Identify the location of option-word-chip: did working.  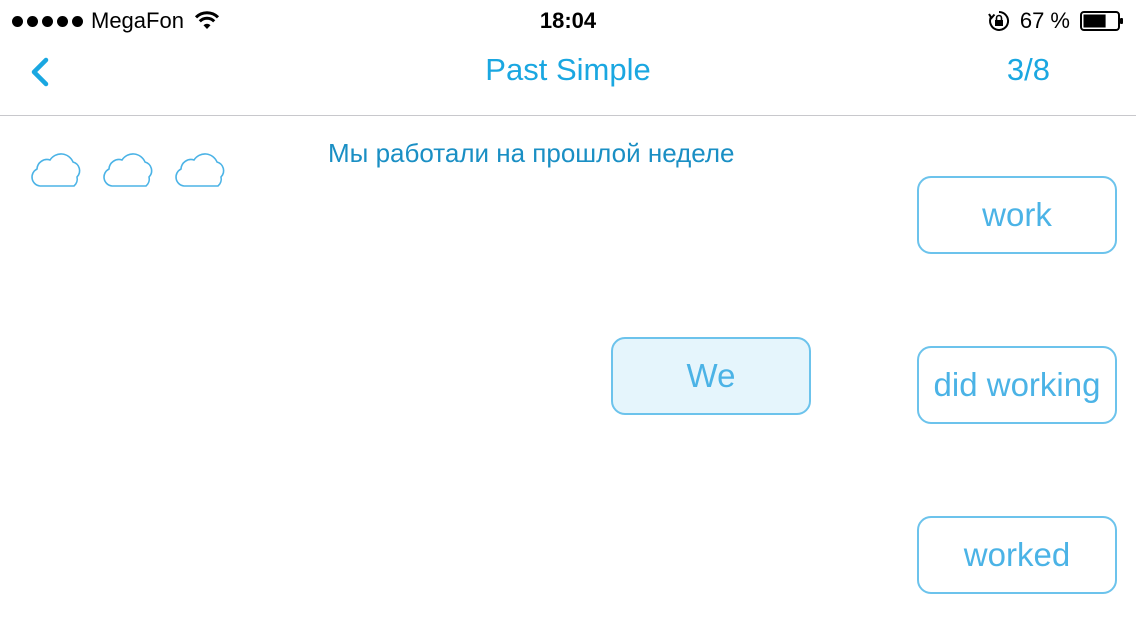
(1017, 385).